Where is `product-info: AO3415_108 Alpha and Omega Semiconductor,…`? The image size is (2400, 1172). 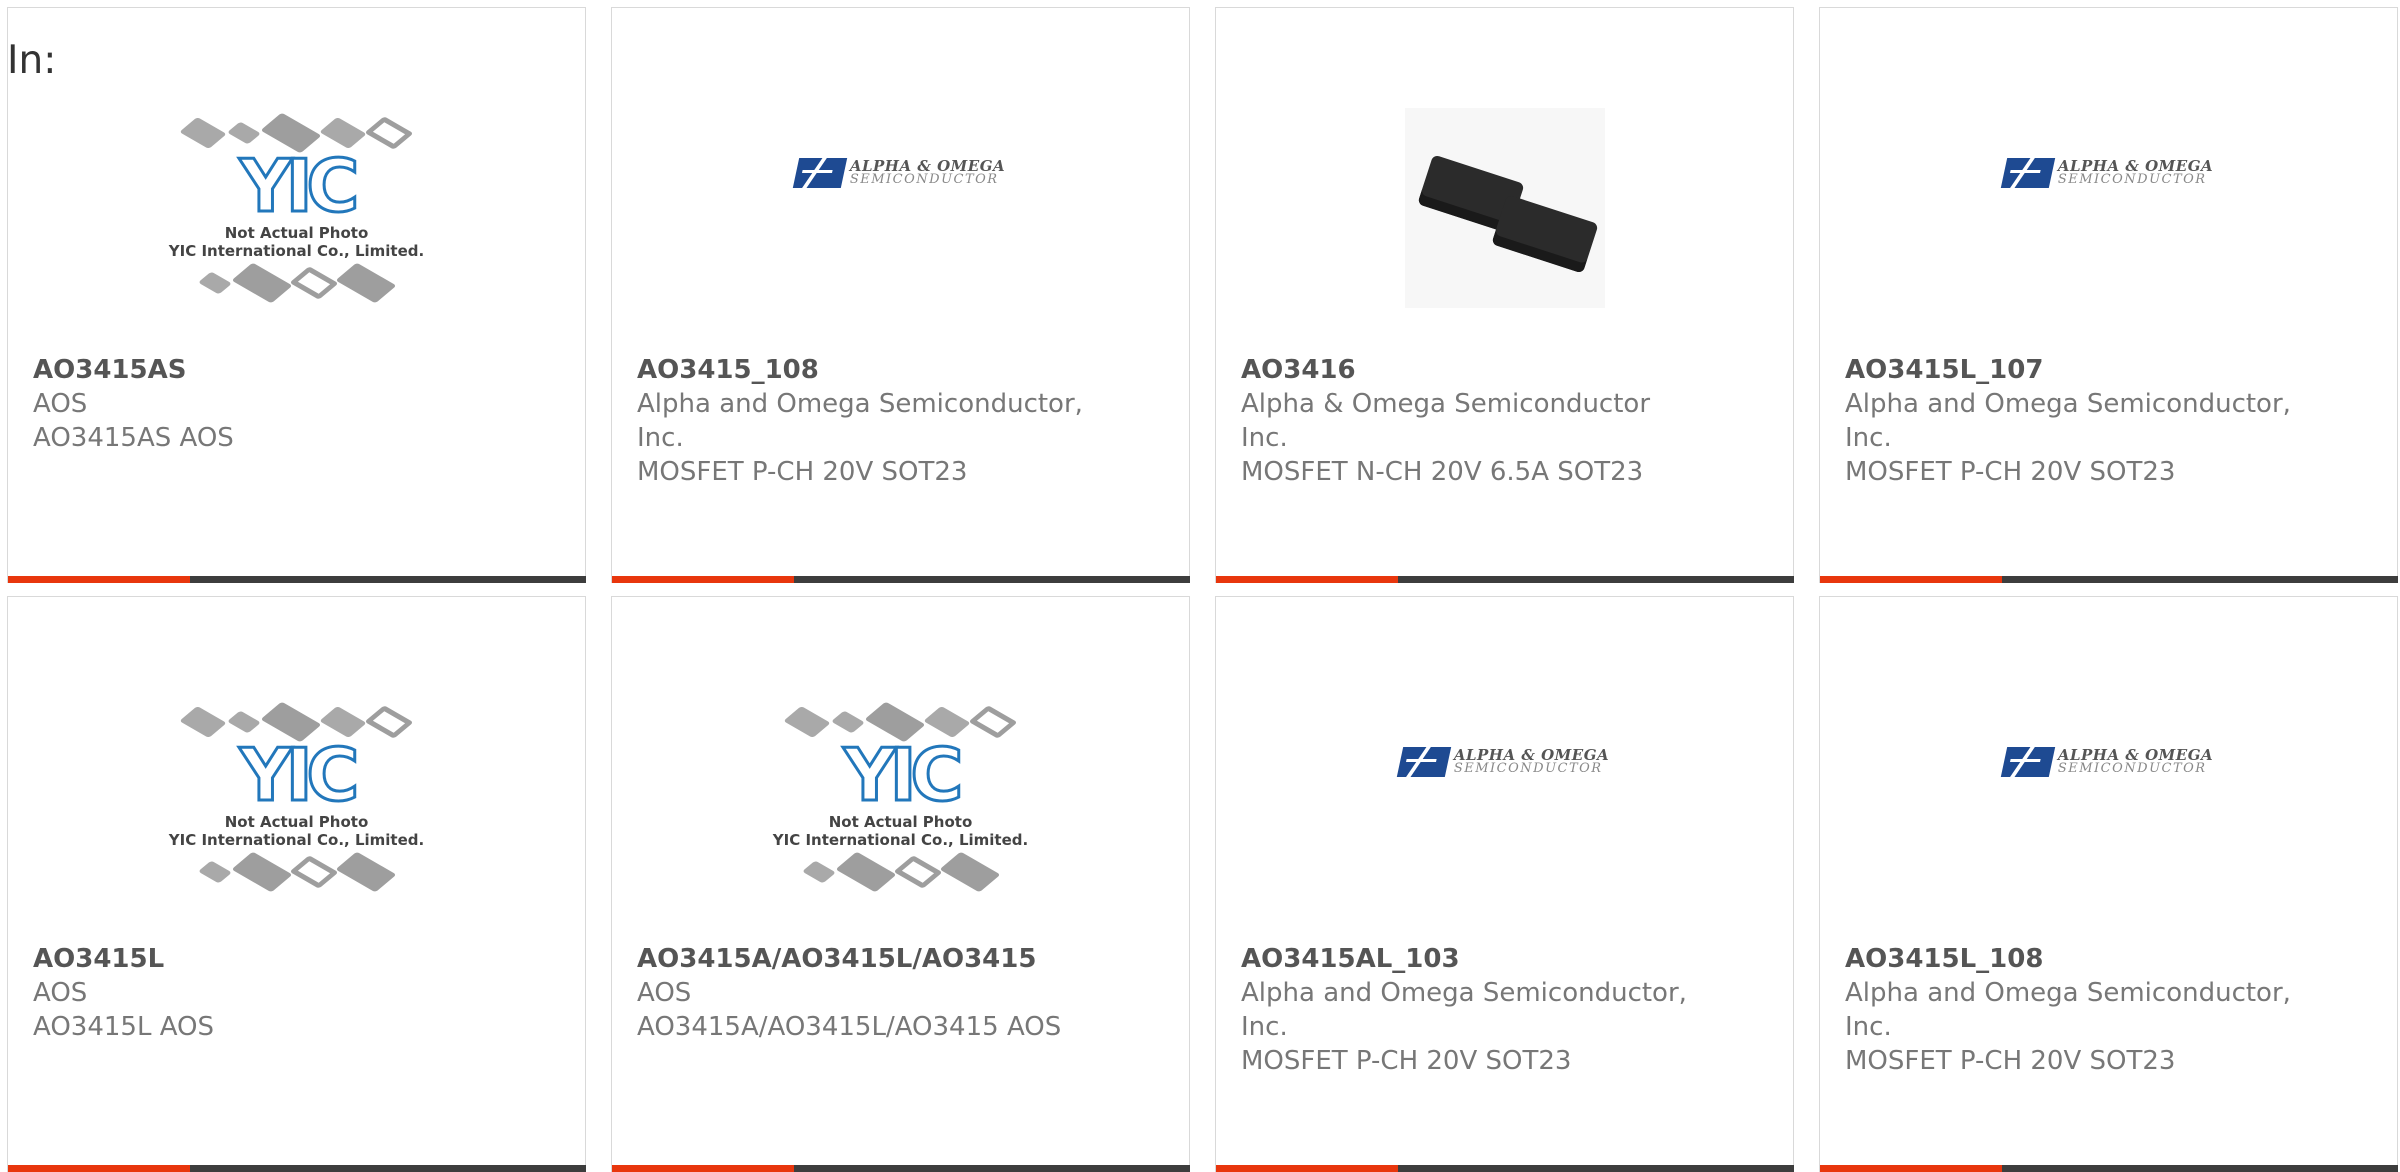
product-info: AO3415_108 Alpha and Omega Semiconductor,… is located at coordinates (873, 421).